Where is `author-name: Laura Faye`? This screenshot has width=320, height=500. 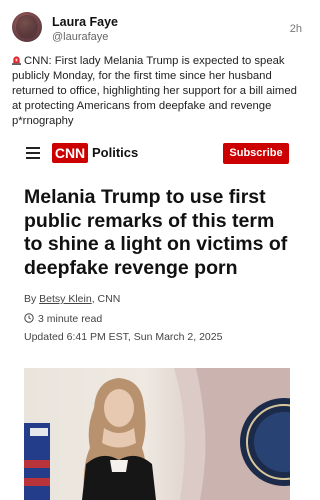
author-name: Laura Faye is located at coordinates (85, 22).